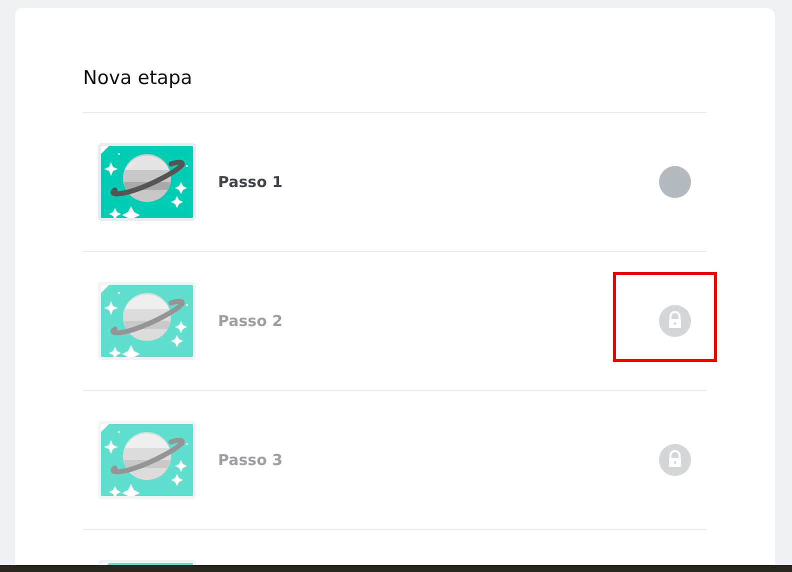 This screenshot has width=792, height=572. What do you see at coordinates (438, 460) in the screenshot?
I see `step-label: Passo 3` at bounding box center [438, 460].